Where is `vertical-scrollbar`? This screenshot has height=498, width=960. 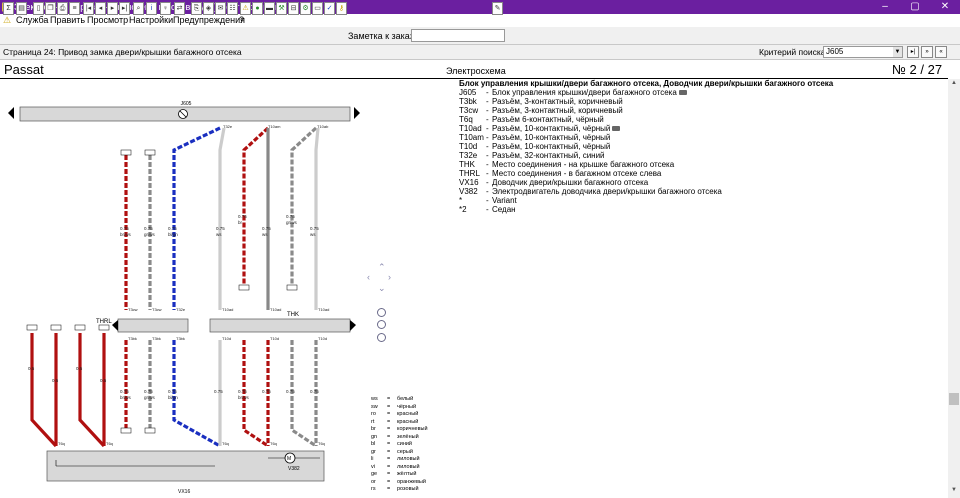
vertical-scrollbar is located at coordinates (954, 288).